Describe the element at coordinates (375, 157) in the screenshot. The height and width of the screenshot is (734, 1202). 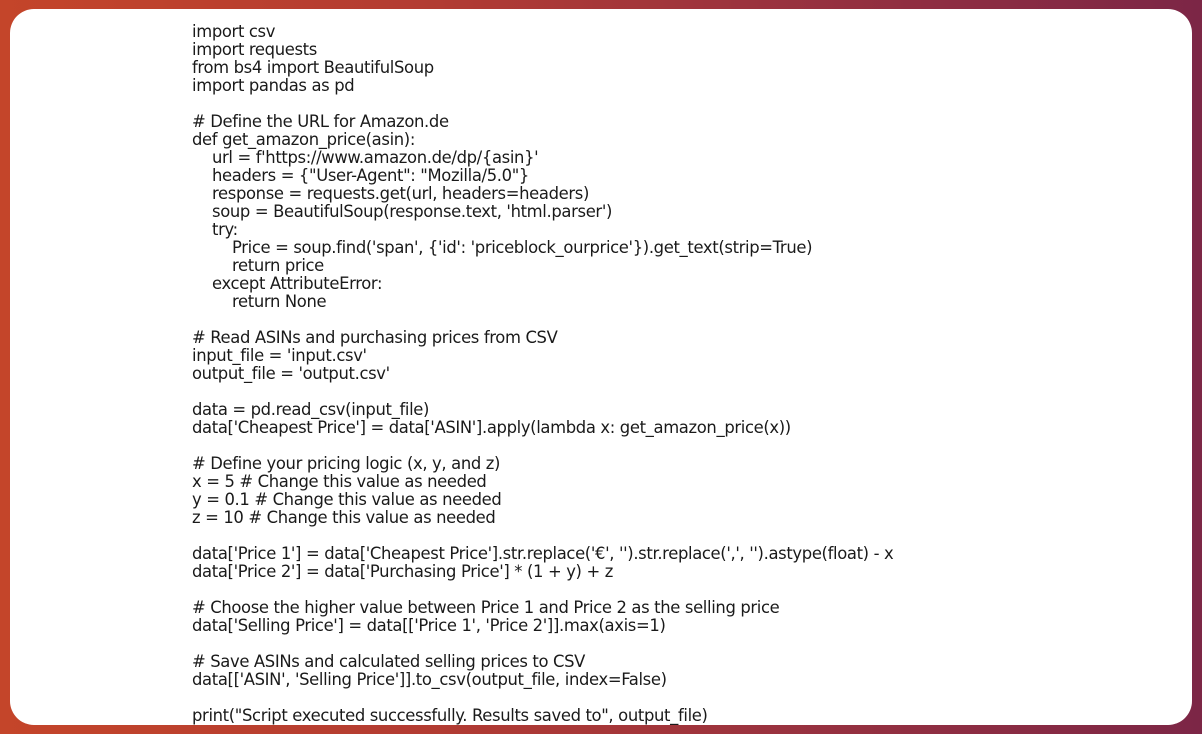
I see `code-line: url = f'https://www.amazon.de/dp/{asin}'` at that location.